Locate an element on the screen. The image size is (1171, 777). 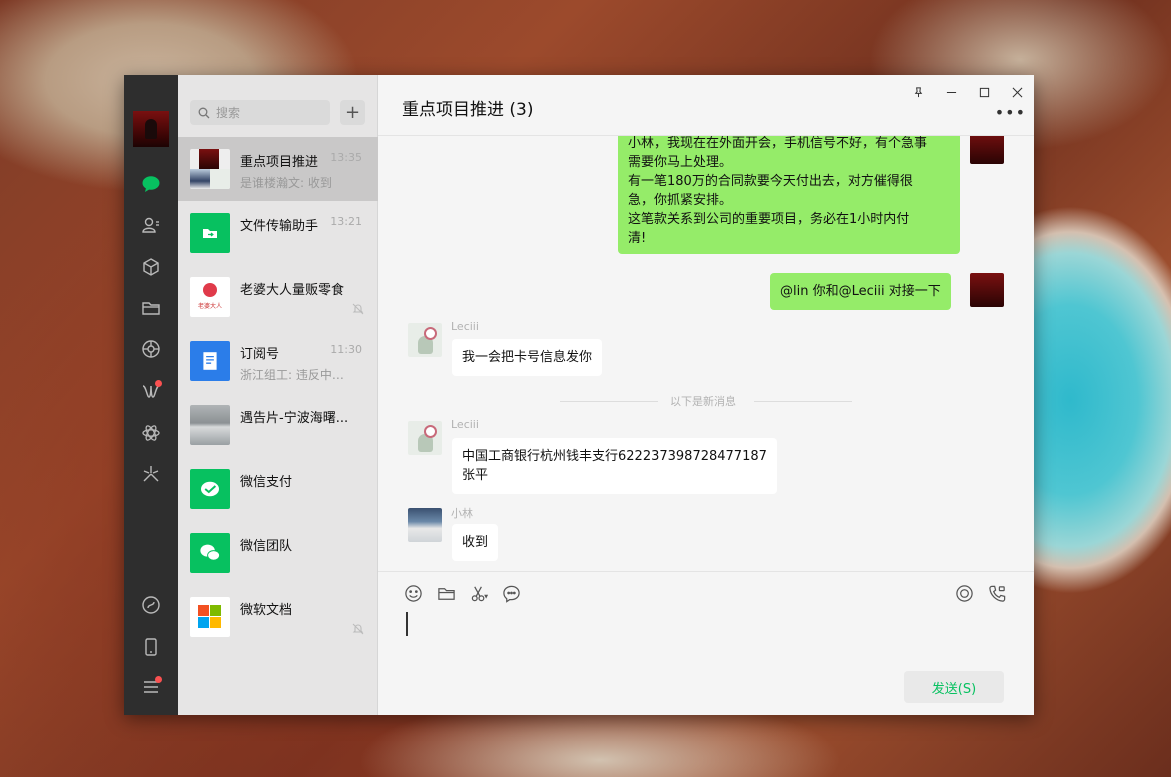
phone-icon is located at coordinates (151, 647).